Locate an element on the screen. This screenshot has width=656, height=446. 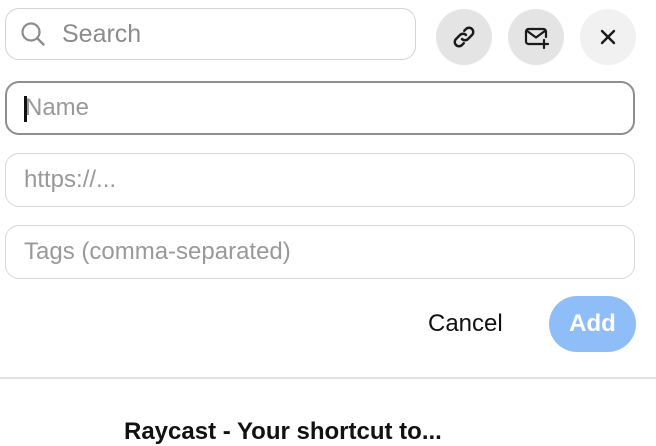
add-mail-button is located at coordinates (536, 37).